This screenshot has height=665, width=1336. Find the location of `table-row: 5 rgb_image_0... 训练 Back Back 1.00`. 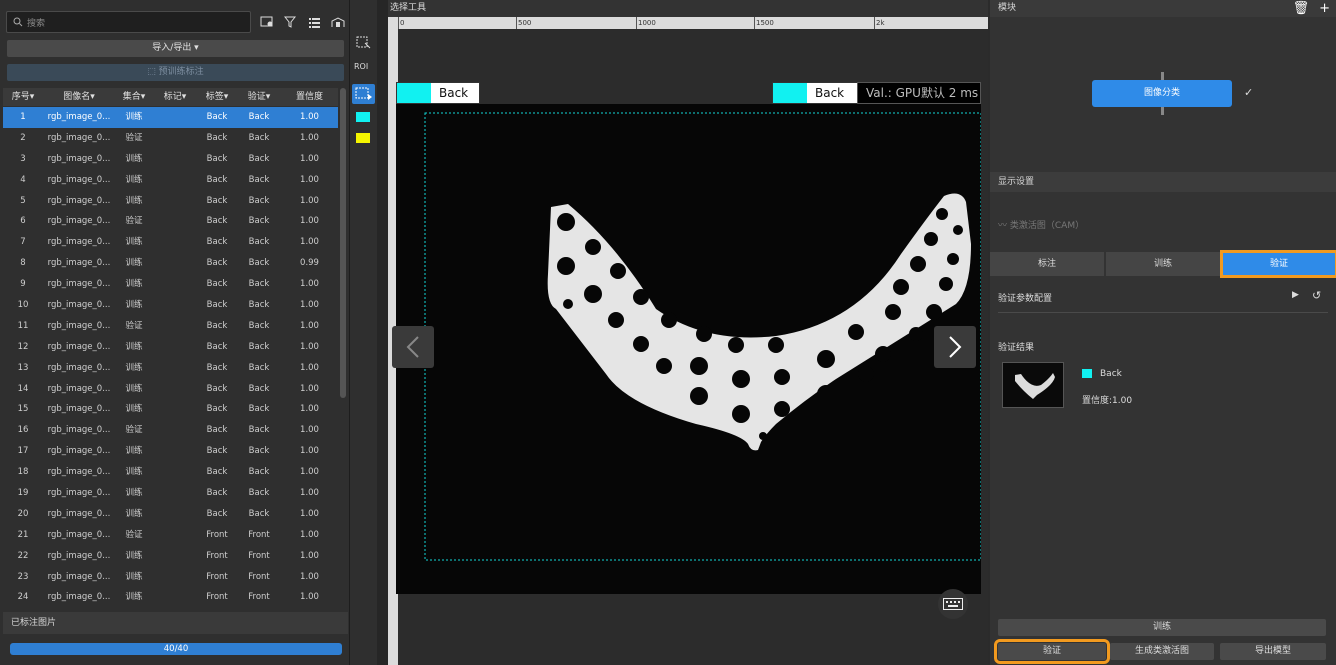

table-row: 5 rgb_image_0... 训练 Back Back 1.00 is located at coordinates (170, 201).